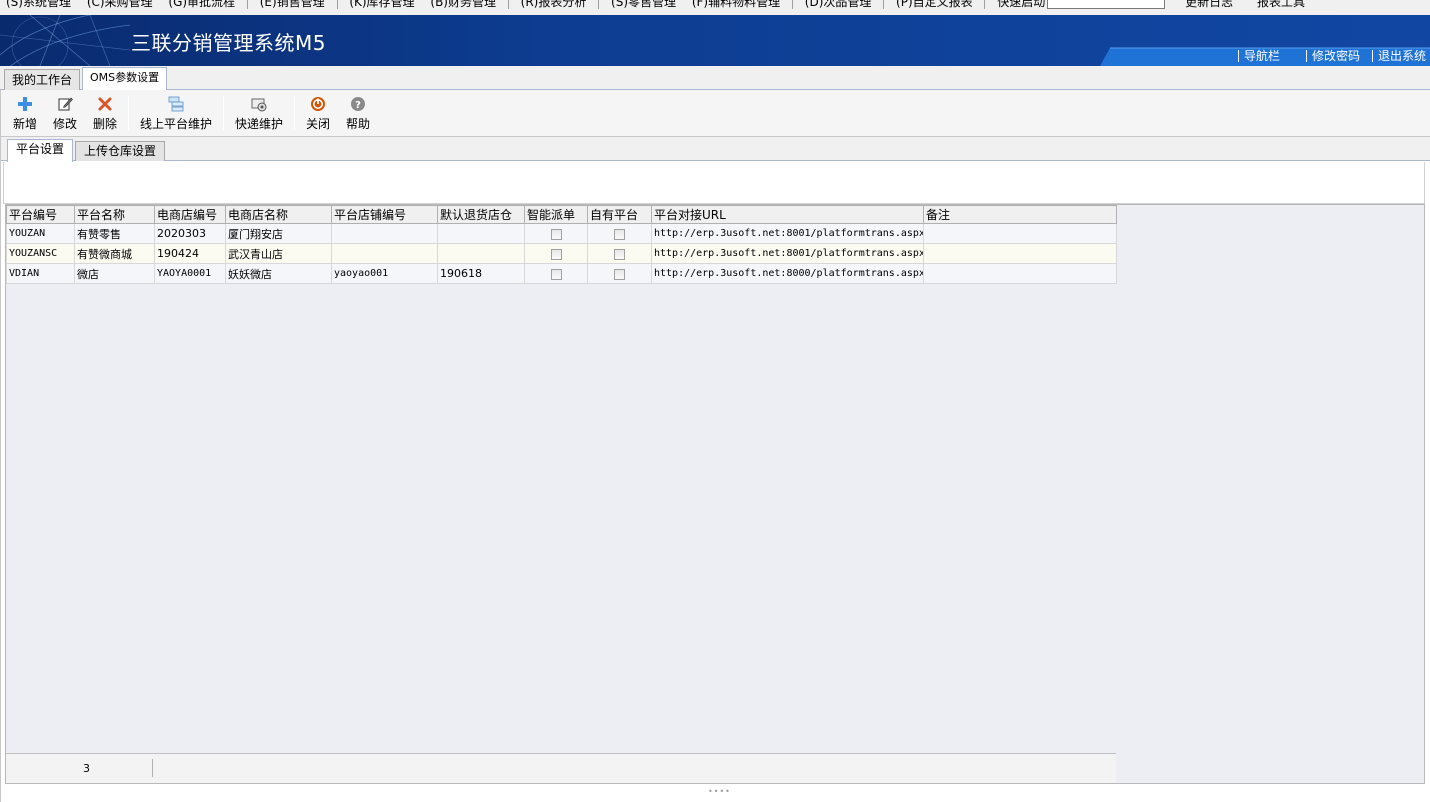 Image resolution: width=1430 pixels, height=802 pixels. I want to click on cell-shop-name: 妖妖微店, so click(278, 273).